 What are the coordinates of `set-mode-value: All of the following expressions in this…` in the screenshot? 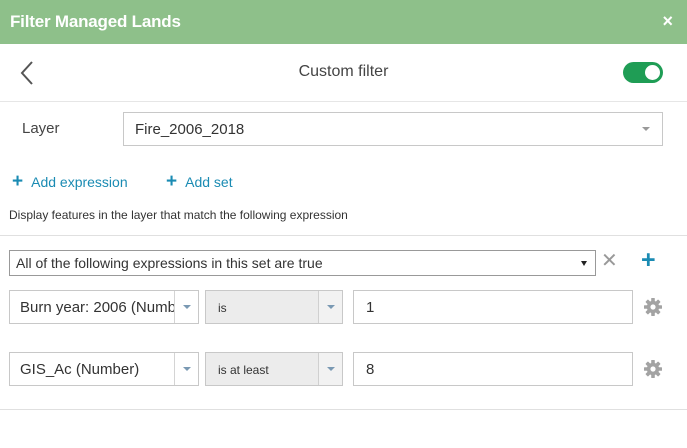 It's located at (169, 263).